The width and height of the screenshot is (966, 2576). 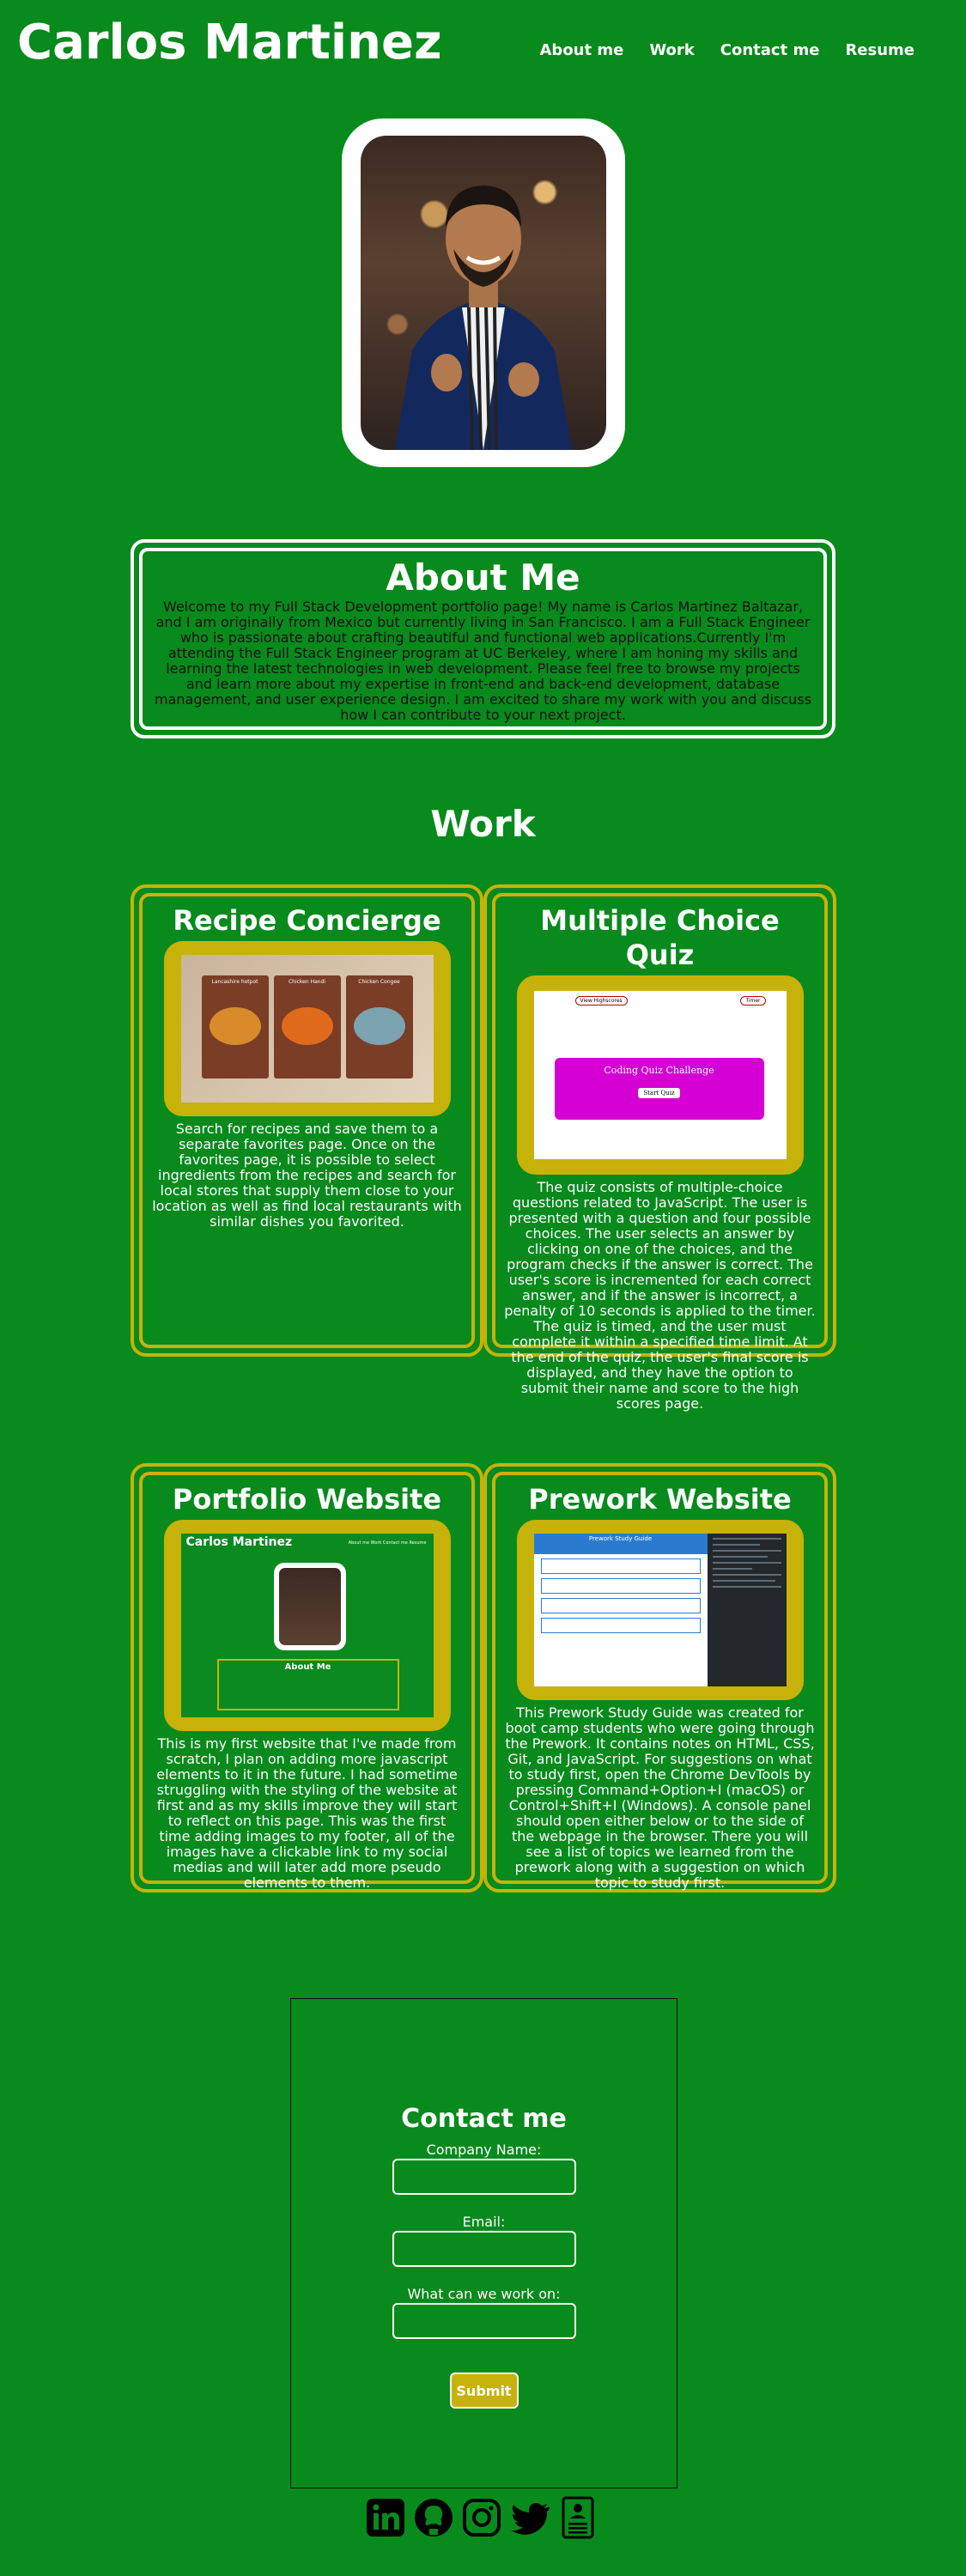 I want to click on quiz-start-button: Start Quiz, so click(x=659, y=1093).